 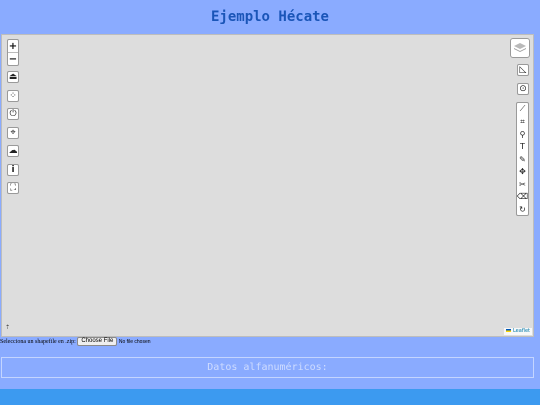 I want to click on upload-icon: ⏏, so click(x=13, y=76).